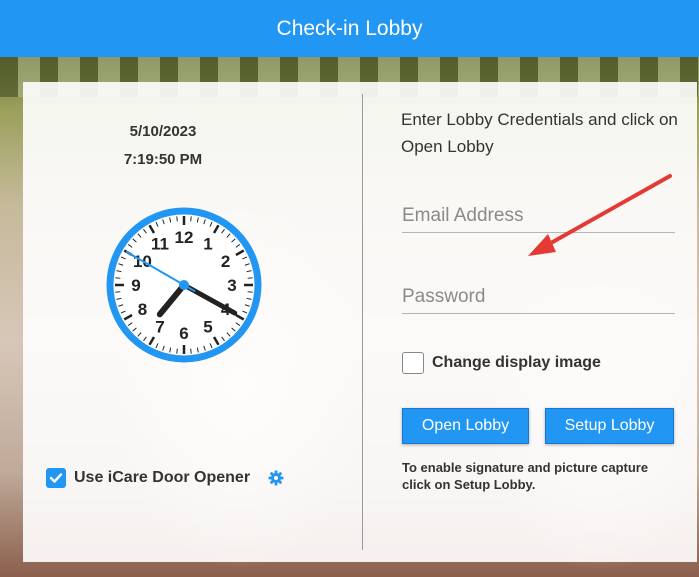 This screenshot has height=577, width=699. What do you see at coordinates (159, 327) in the screenshot?
I see `clock-numeral: 7` at bounding box center [159, 327].